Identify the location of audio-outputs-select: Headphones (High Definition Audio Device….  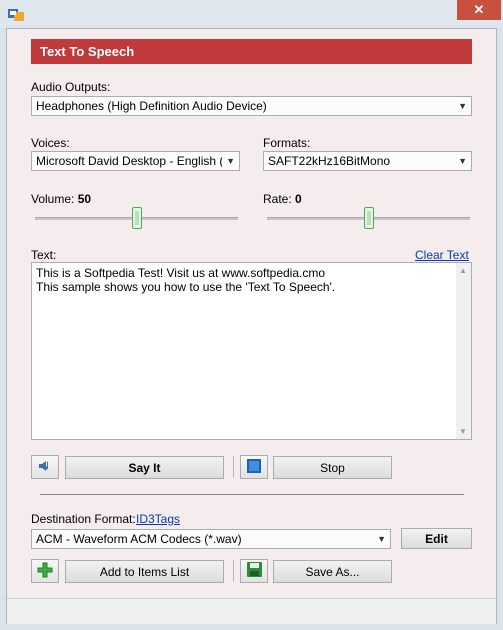
(251, 106).